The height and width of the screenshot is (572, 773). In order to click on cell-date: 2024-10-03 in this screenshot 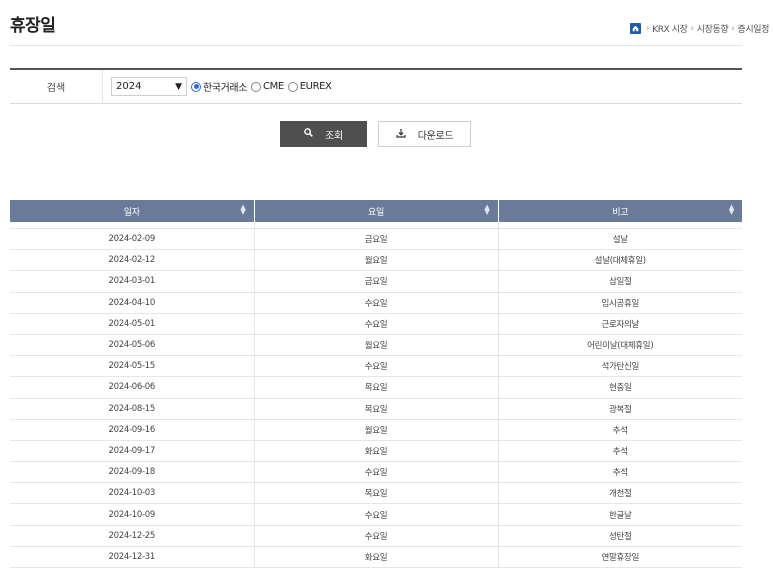, I will do `click(132, 493)`.